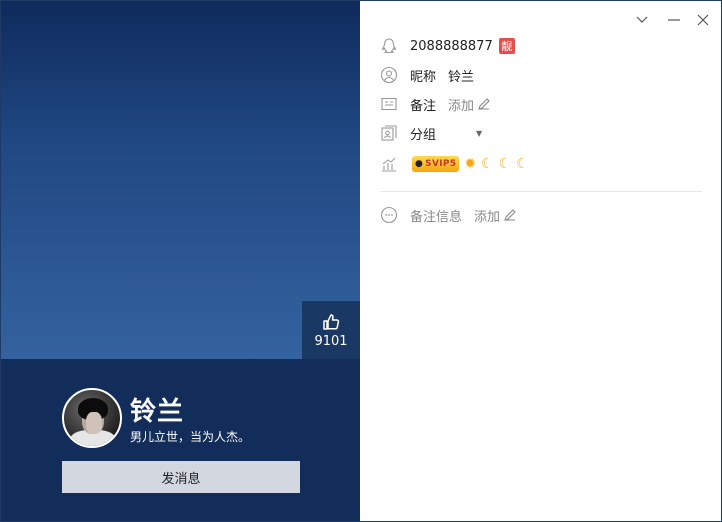 This screenshot has height=522, width=722. Describe the element at coordinates (190, 437) in the screenshot. I see `personal-signature: 男儿立世，当为人杰。` at that location.